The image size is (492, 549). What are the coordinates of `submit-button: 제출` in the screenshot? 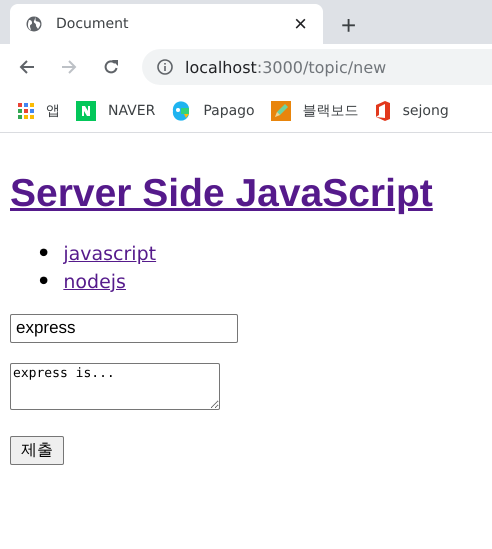 It's located at (37, 450).